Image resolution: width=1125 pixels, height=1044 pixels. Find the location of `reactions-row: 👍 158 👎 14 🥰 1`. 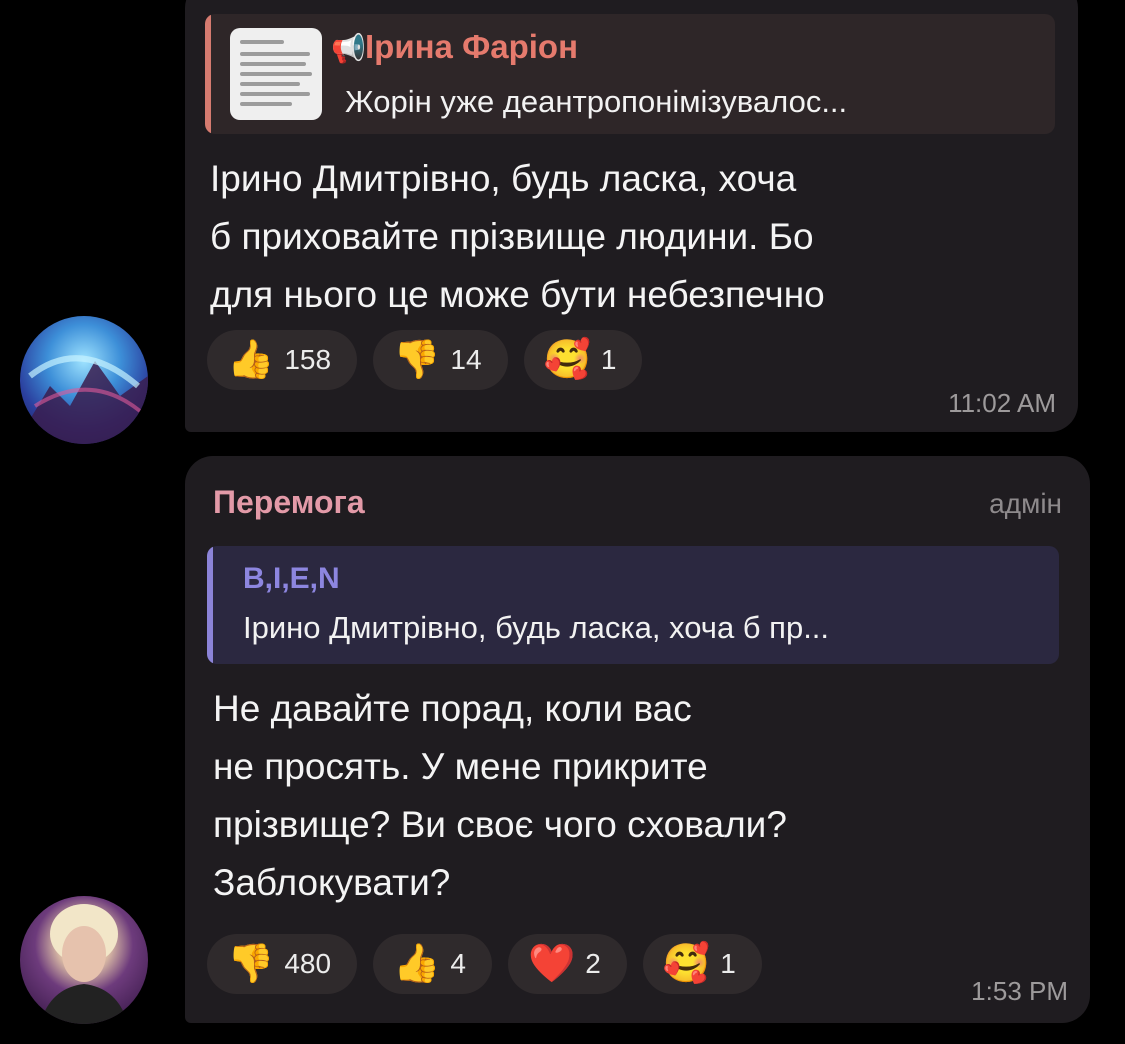

reactions-row: 👍 158 👎 14 🥰 1 is located at coordinates (425, 360).